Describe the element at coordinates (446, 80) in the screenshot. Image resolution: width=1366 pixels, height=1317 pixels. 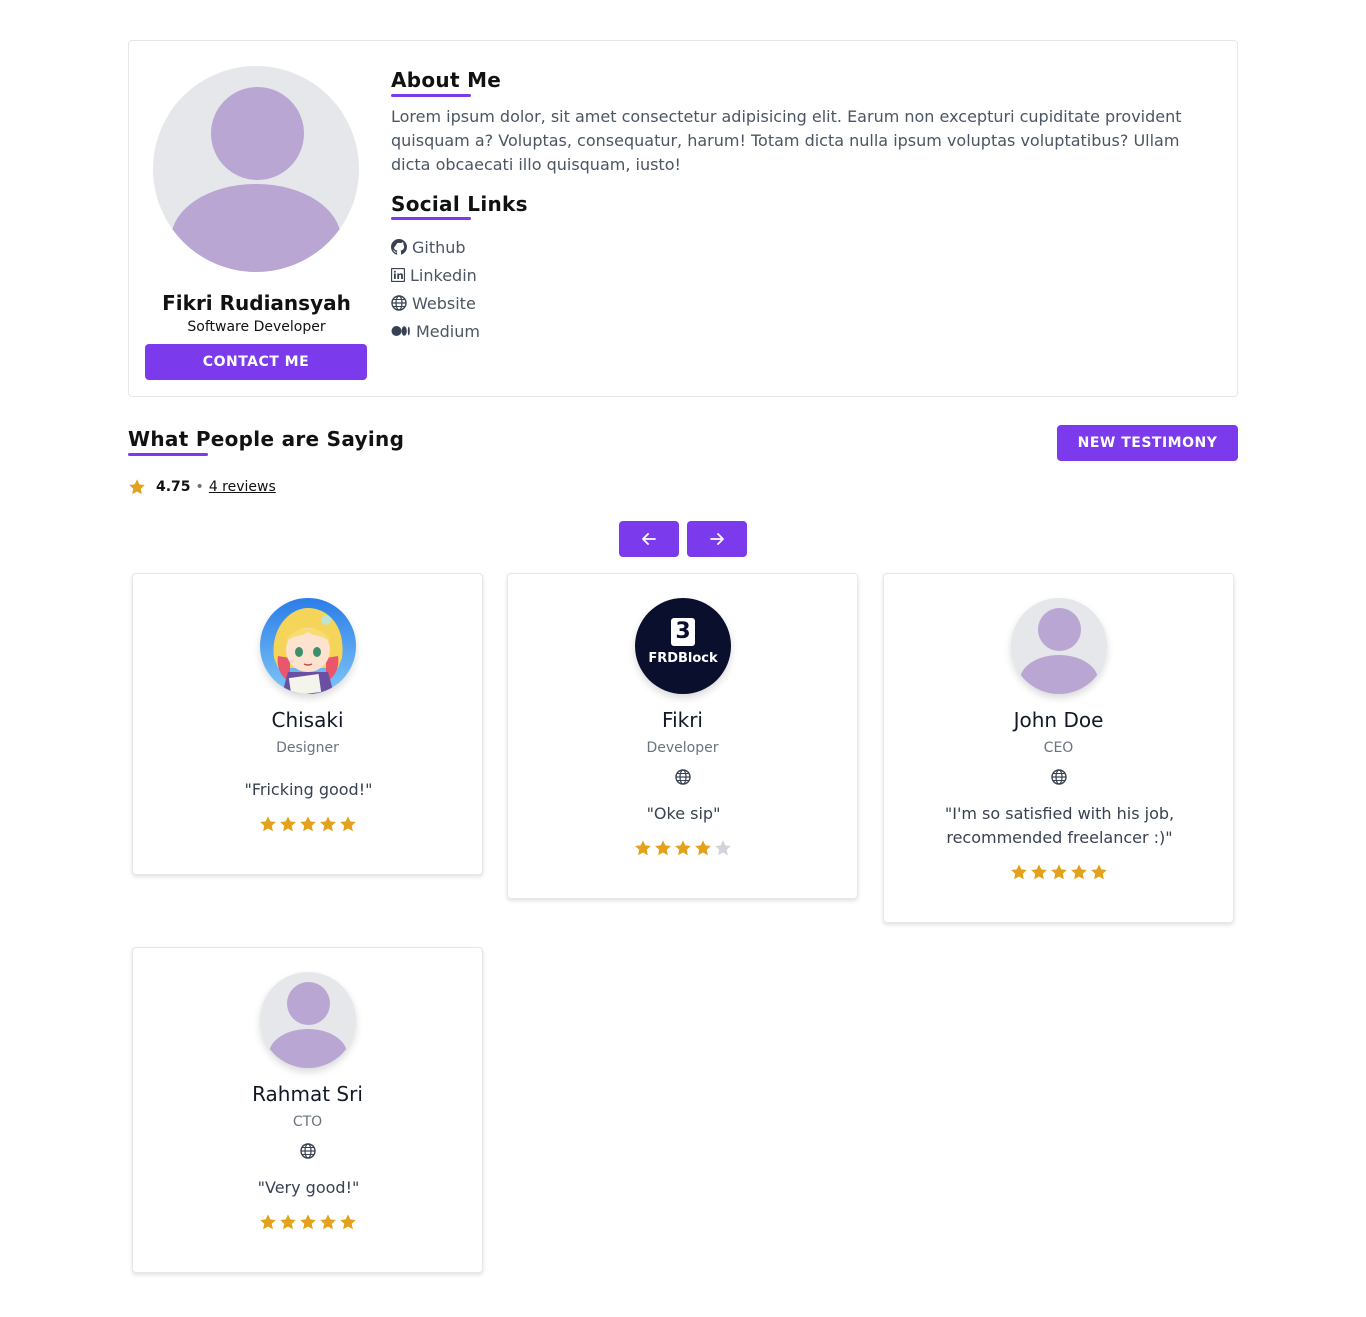
I see `about-heading: About Me` at that location.